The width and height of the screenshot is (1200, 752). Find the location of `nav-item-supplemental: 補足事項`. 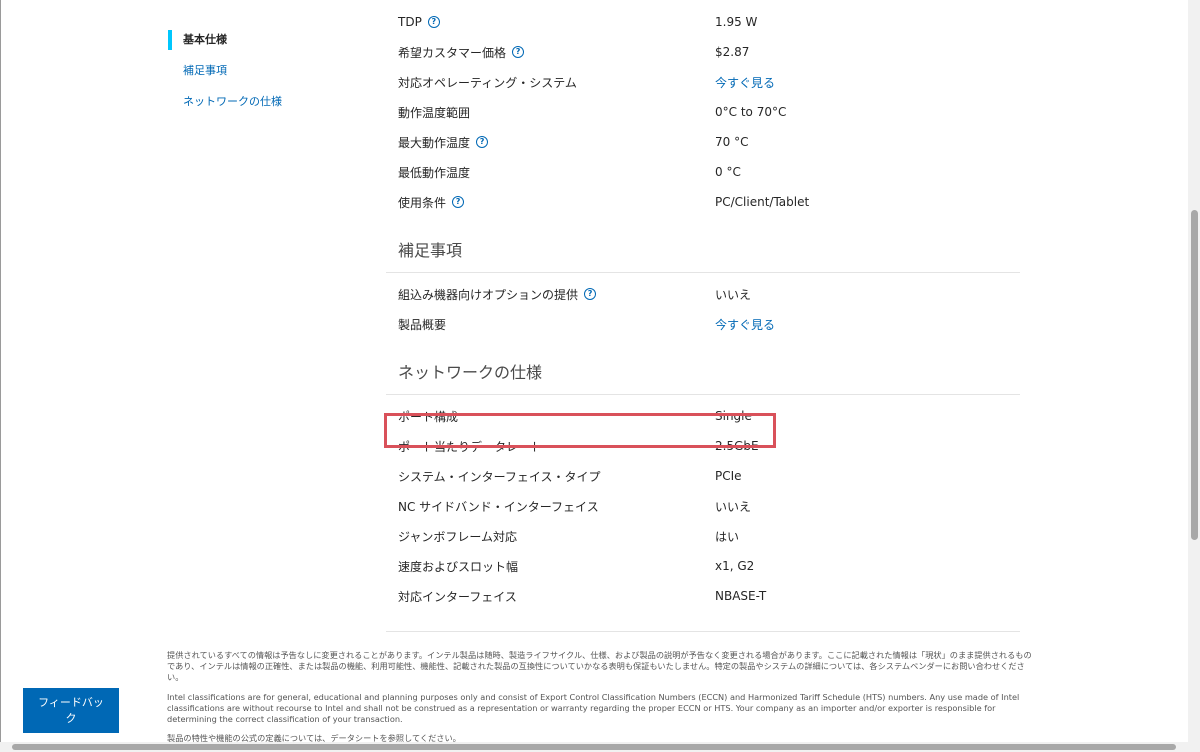

nav-item-supplemental: 補足事項 is located at coordinates (268, 71).